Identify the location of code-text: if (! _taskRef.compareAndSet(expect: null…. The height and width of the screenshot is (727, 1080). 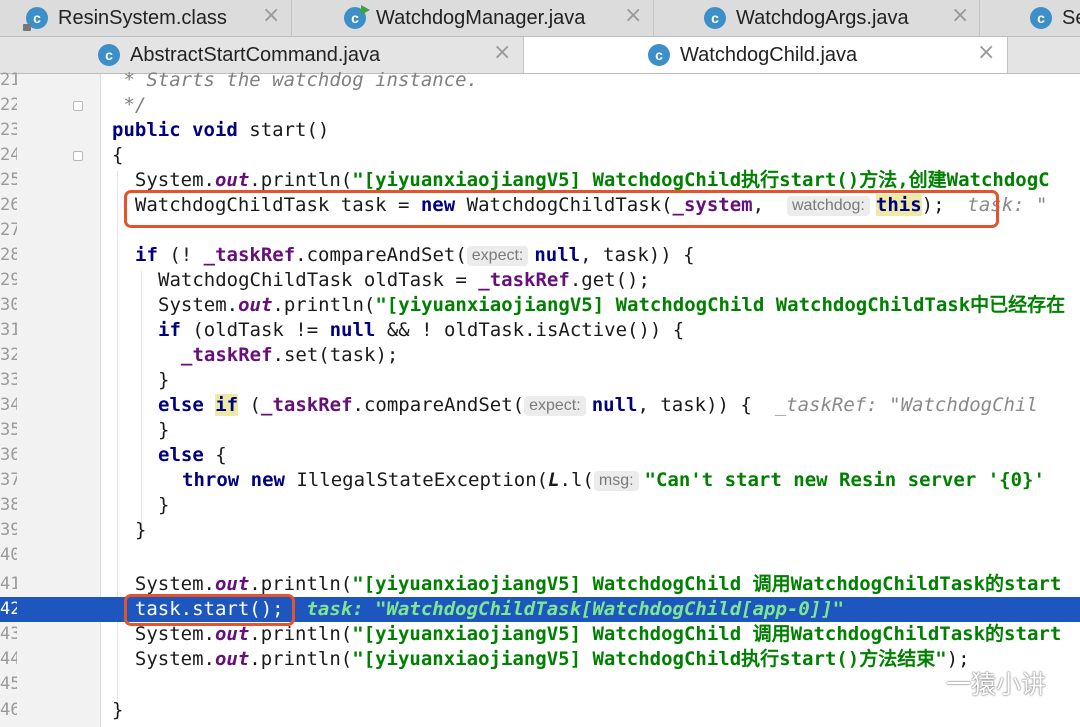
(415, 255).